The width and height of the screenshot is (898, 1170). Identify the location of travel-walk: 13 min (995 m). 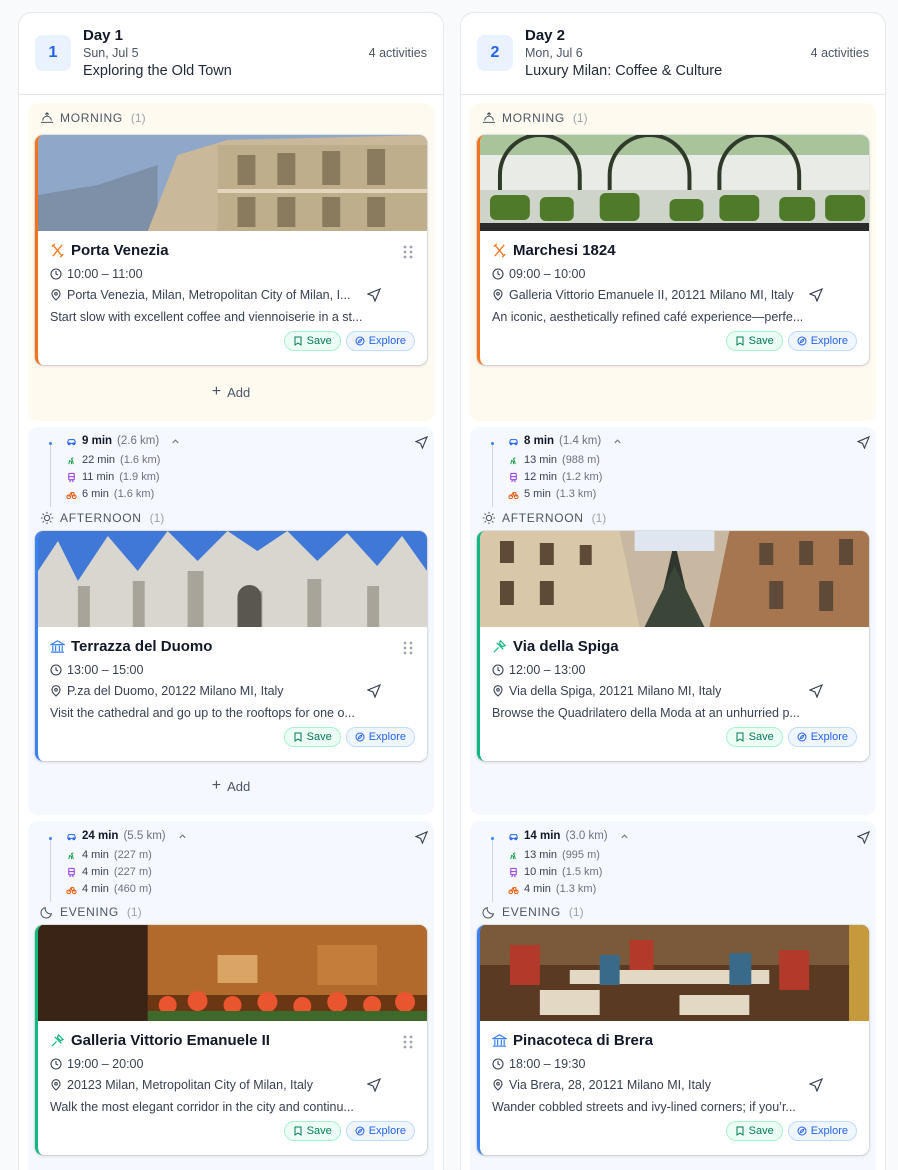
(554, 855).